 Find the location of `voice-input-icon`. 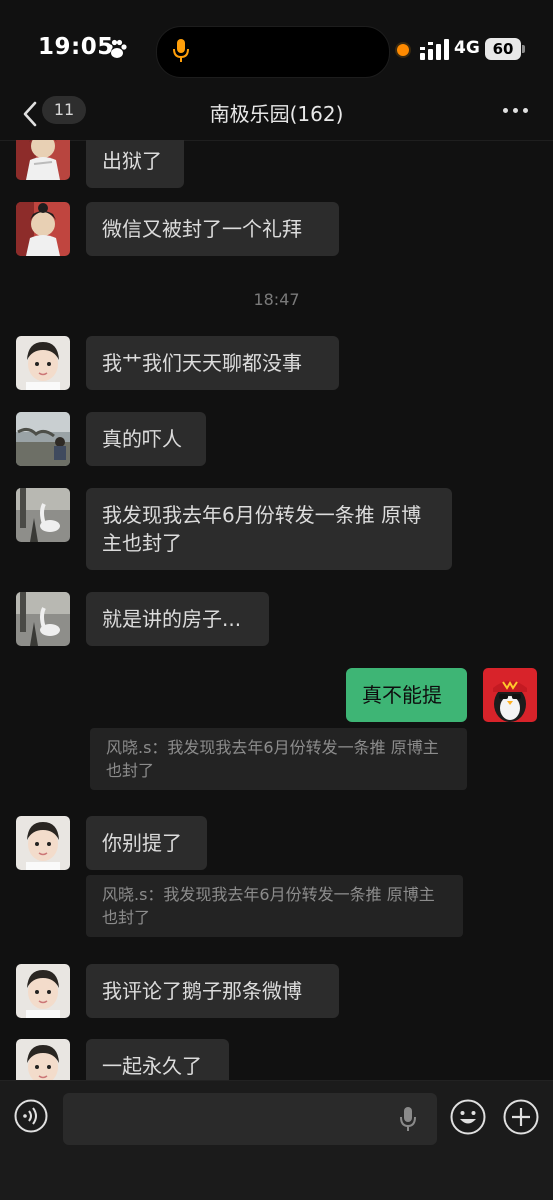

voice-input-icon is located at coordinates (31, 1116).